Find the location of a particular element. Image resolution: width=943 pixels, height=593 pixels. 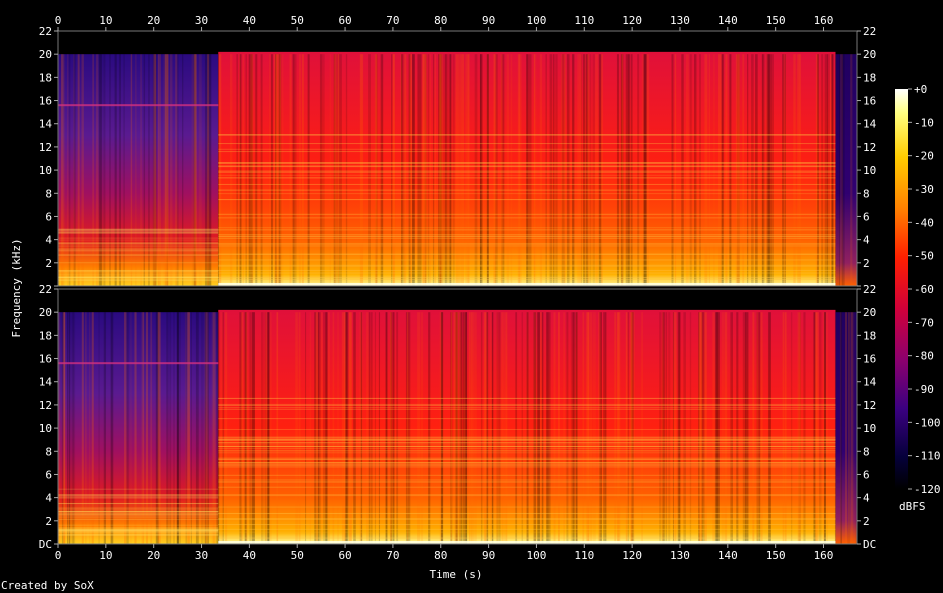

y-tick-label: 4 is located at coordinates (866, 240).